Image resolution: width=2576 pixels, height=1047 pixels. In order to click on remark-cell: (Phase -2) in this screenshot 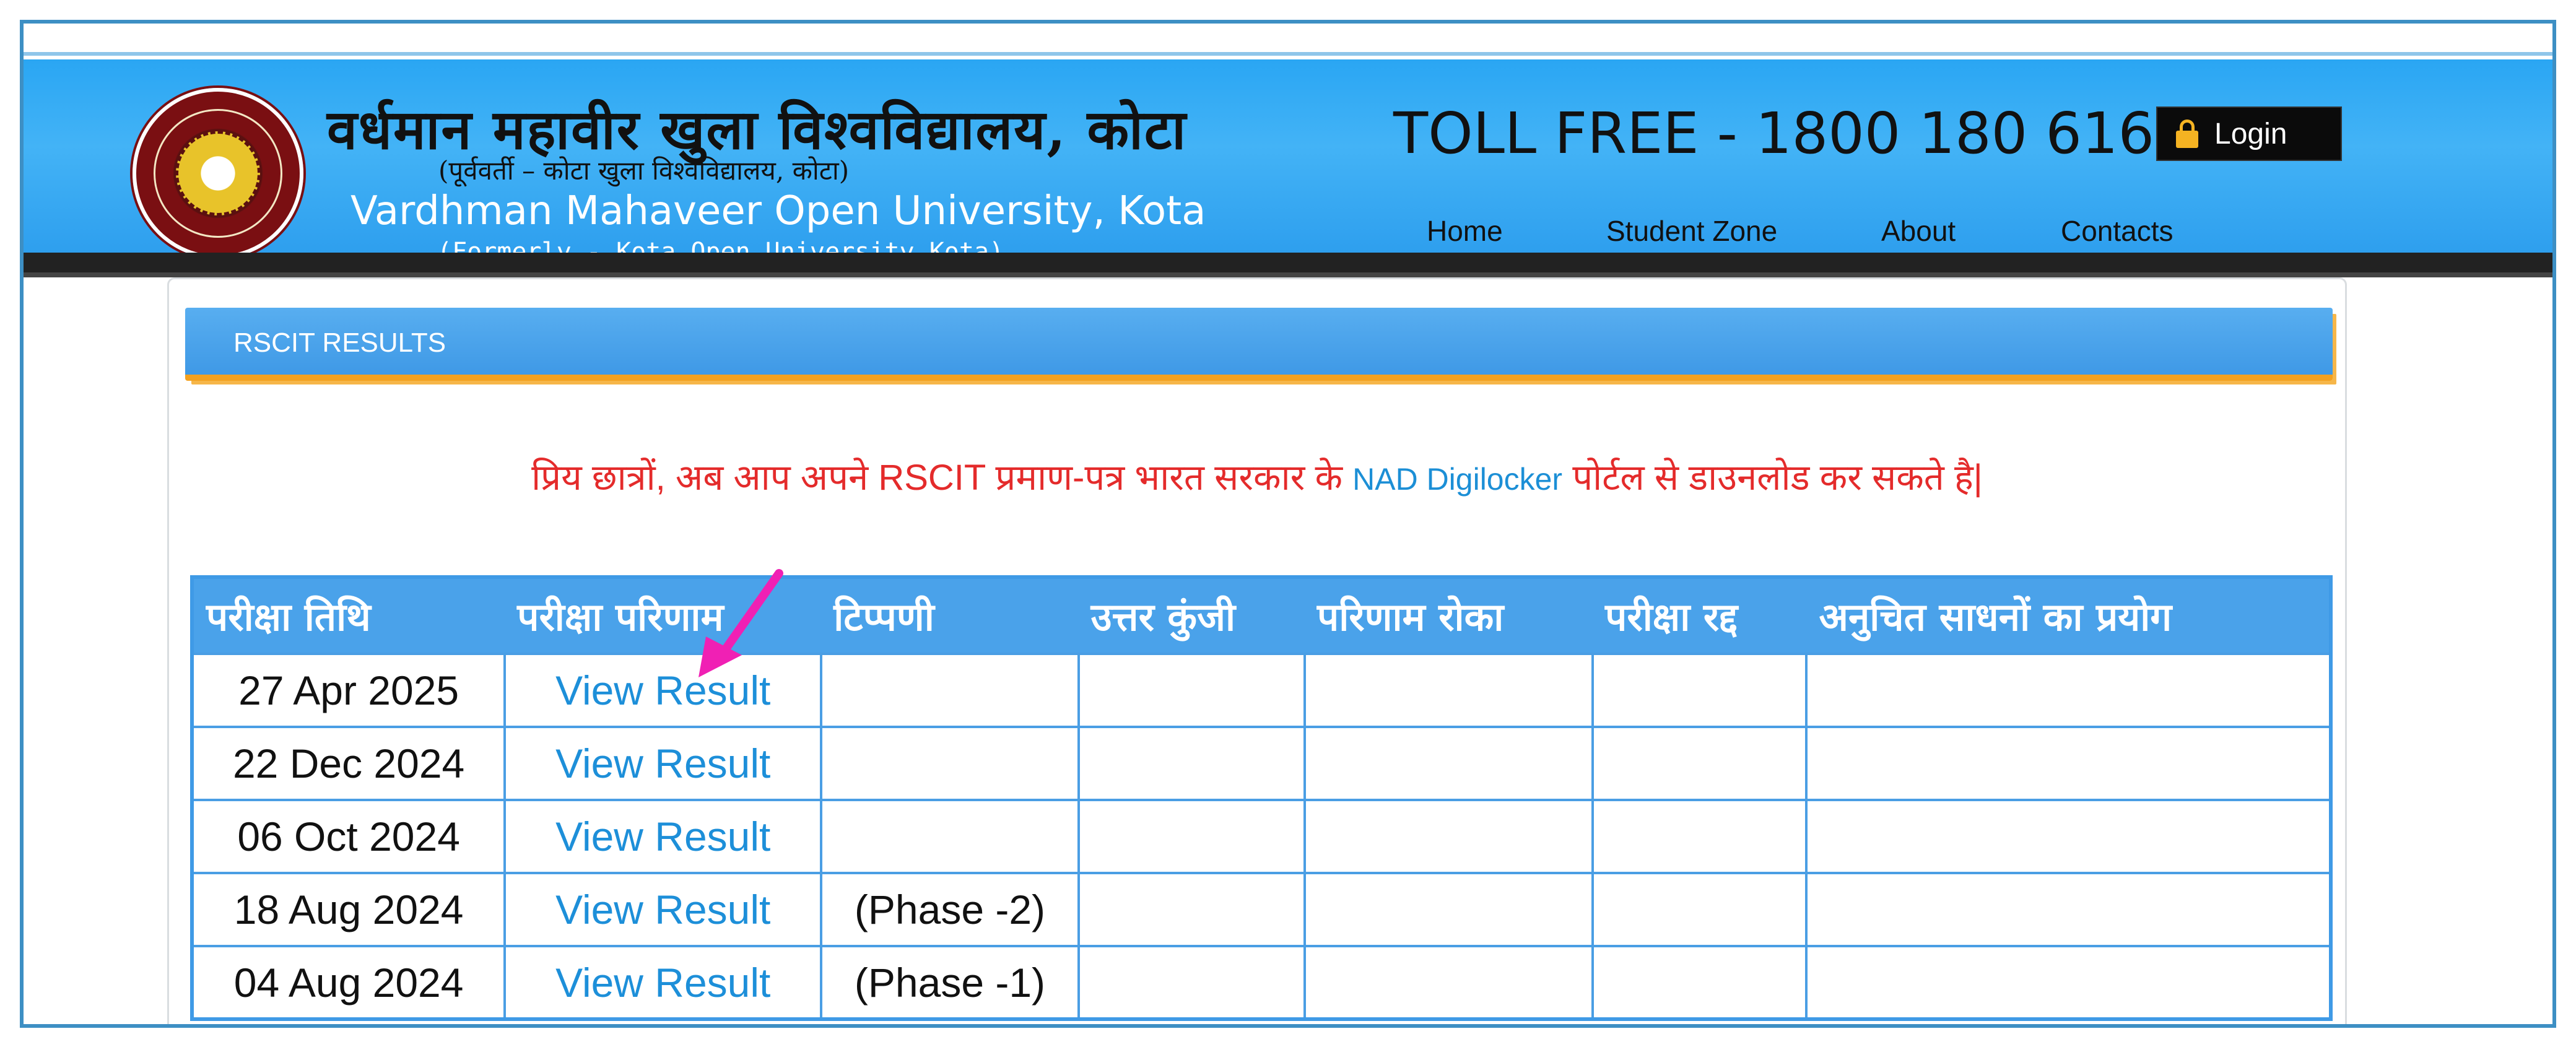, I will do `click(950, 909)`.